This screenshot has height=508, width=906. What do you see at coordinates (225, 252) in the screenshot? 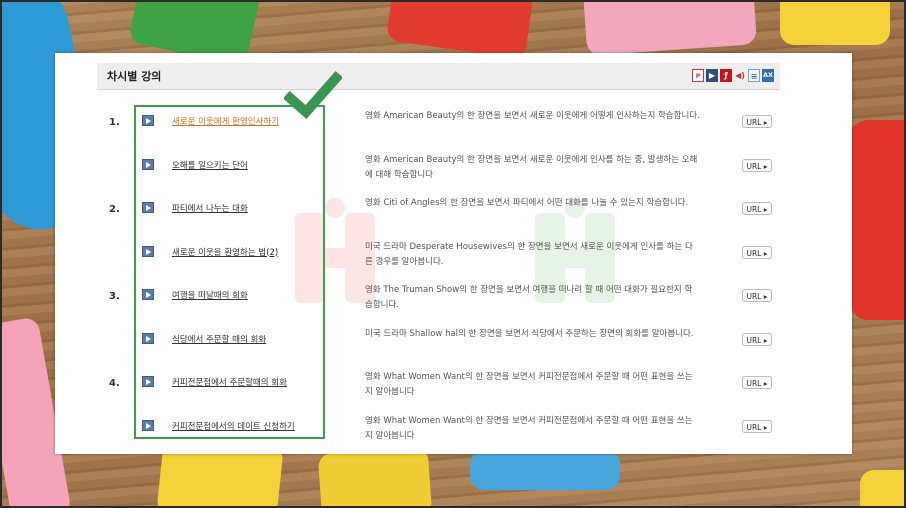
I see `lecture-title-link: 새로운 이웃을 환영하는 법(2)` at bounding box center [225, 252].